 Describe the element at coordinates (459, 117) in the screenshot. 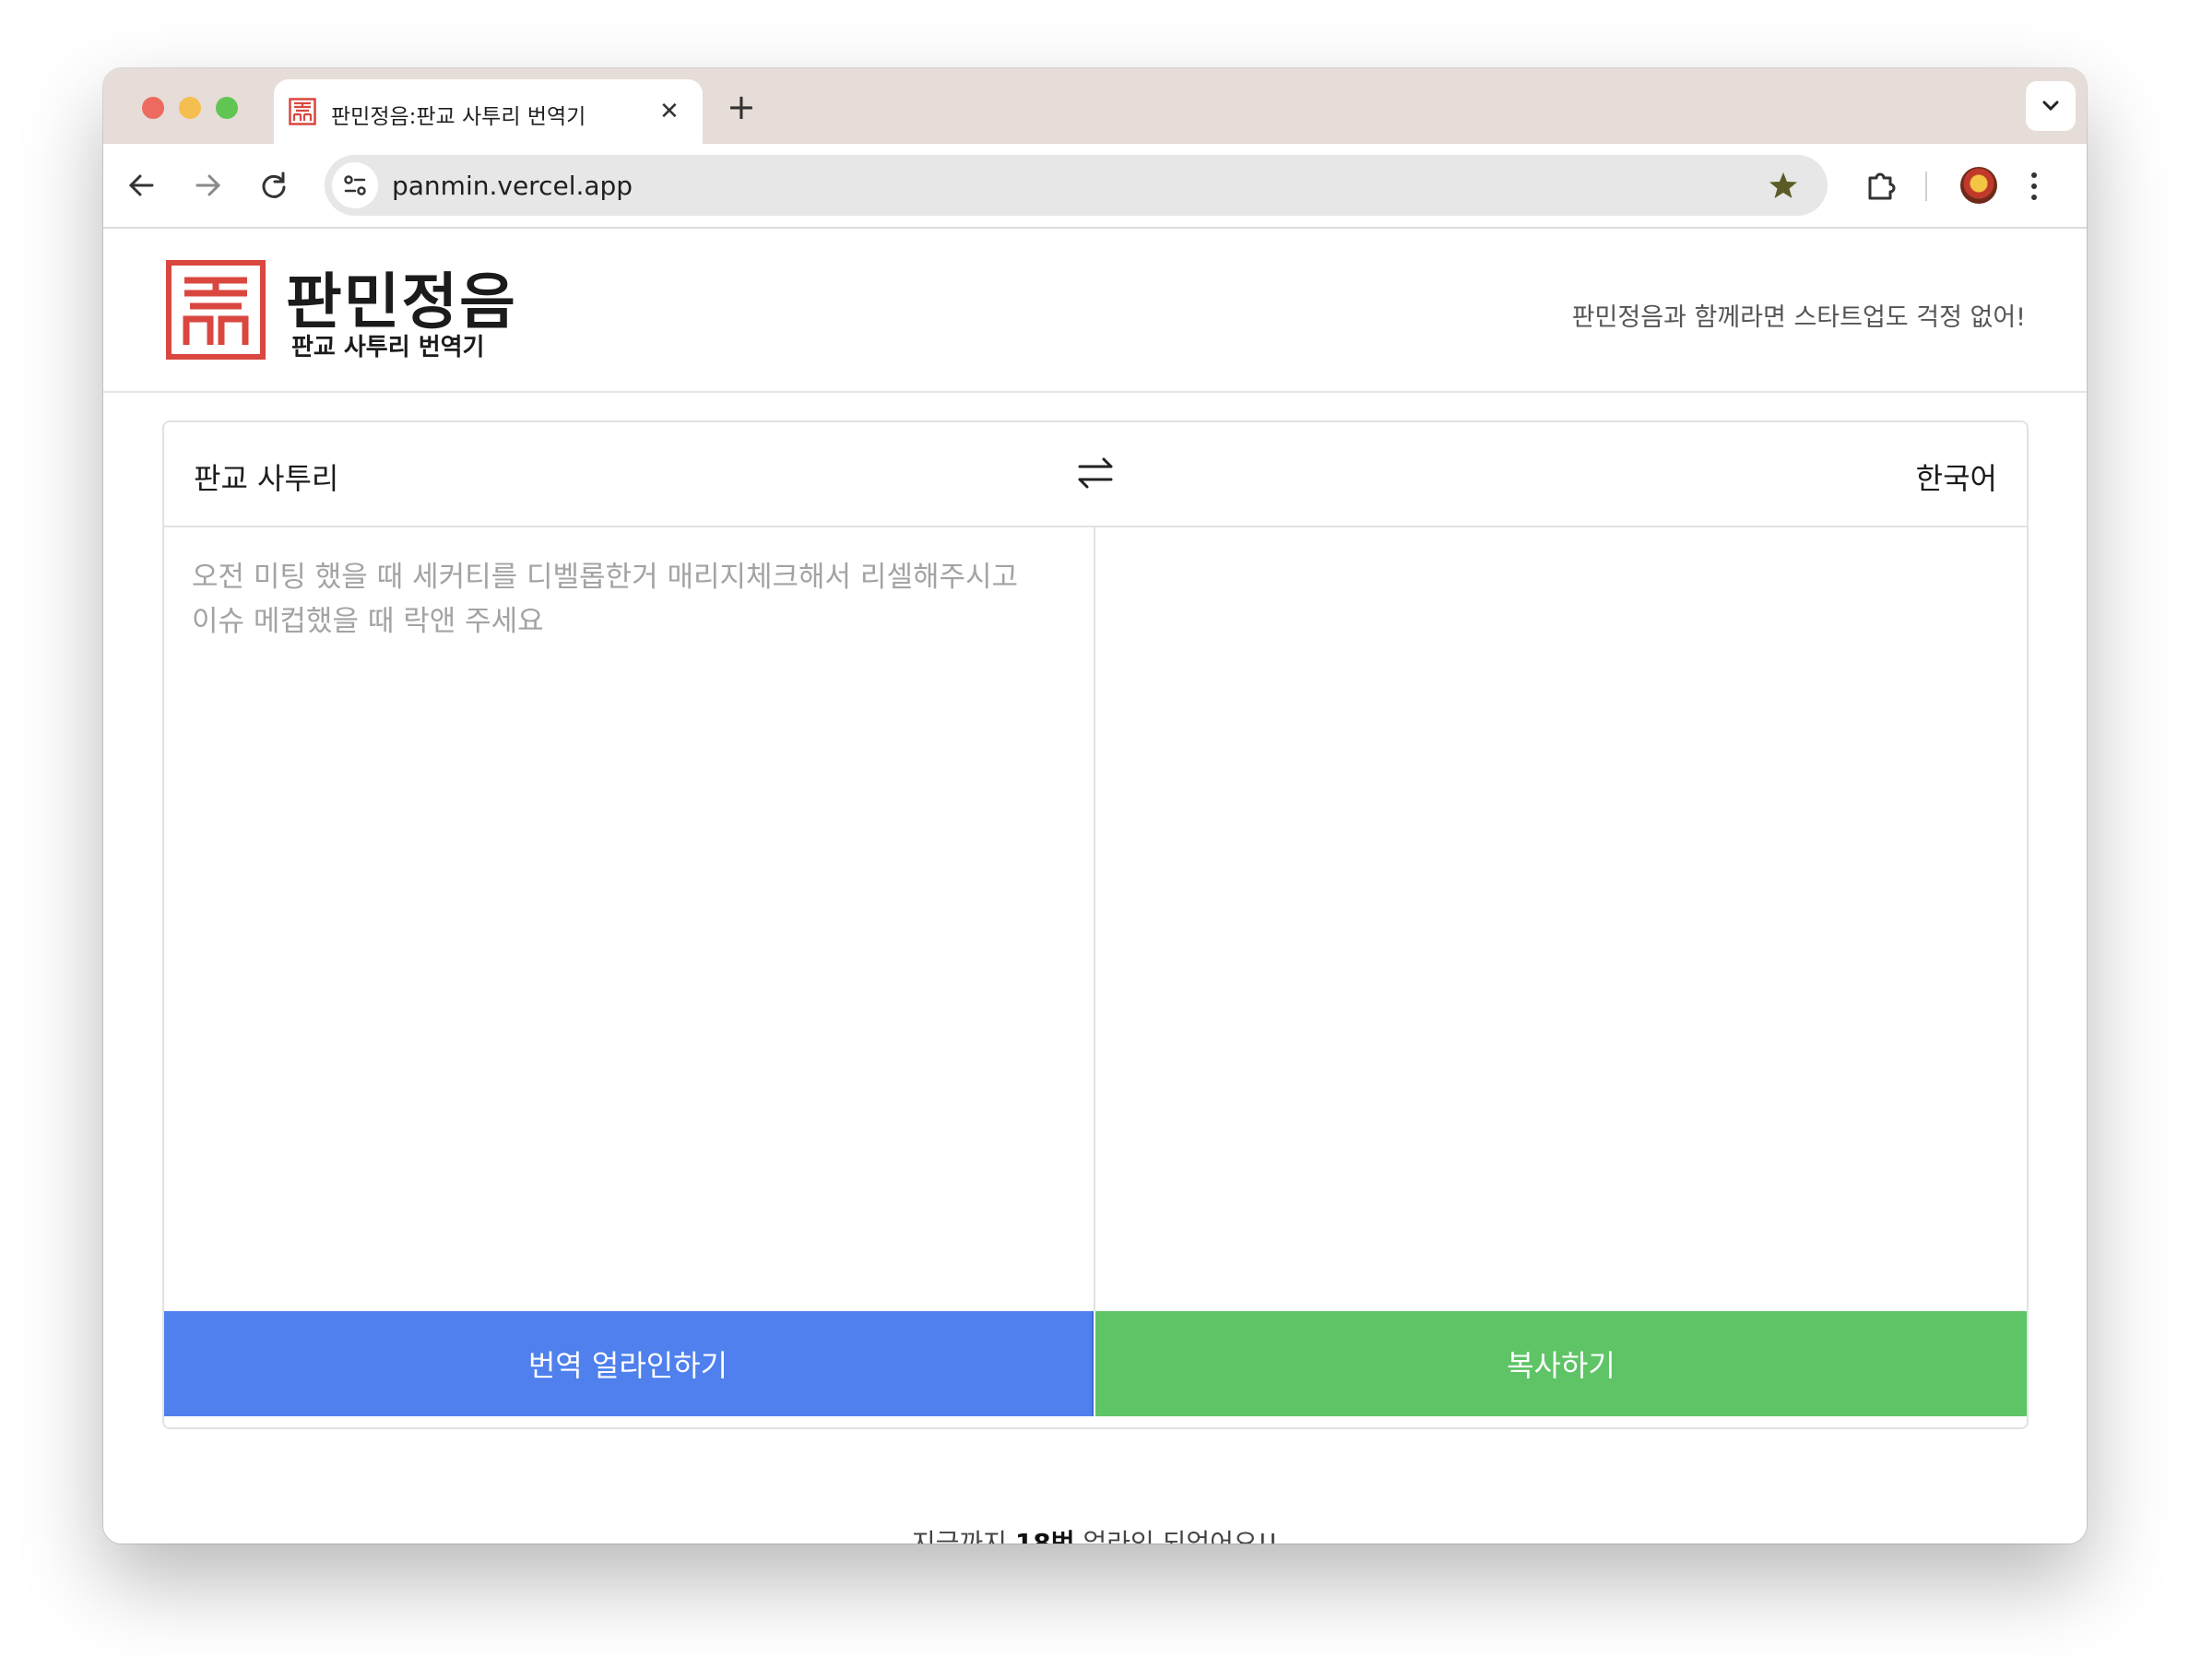

I see `tab-title: 판민정음:판교 사투리 번역기` at that location.